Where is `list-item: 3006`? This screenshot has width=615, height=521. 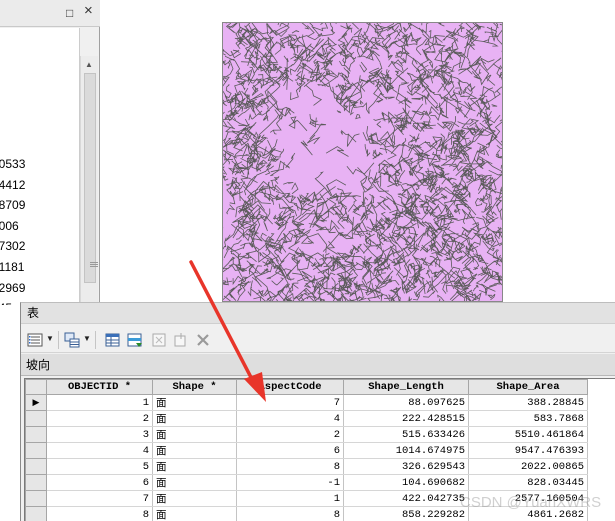 list-item: 3006 is located at coordinates (9, 225).